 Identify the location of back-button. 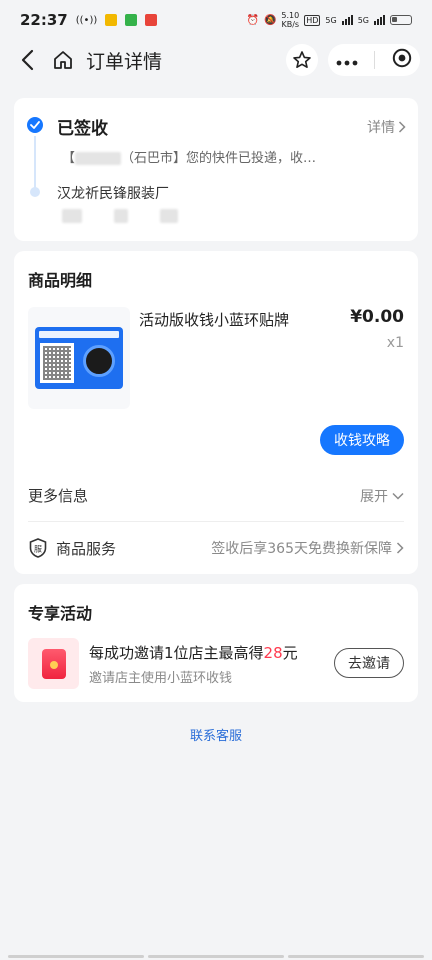
(27, 60).